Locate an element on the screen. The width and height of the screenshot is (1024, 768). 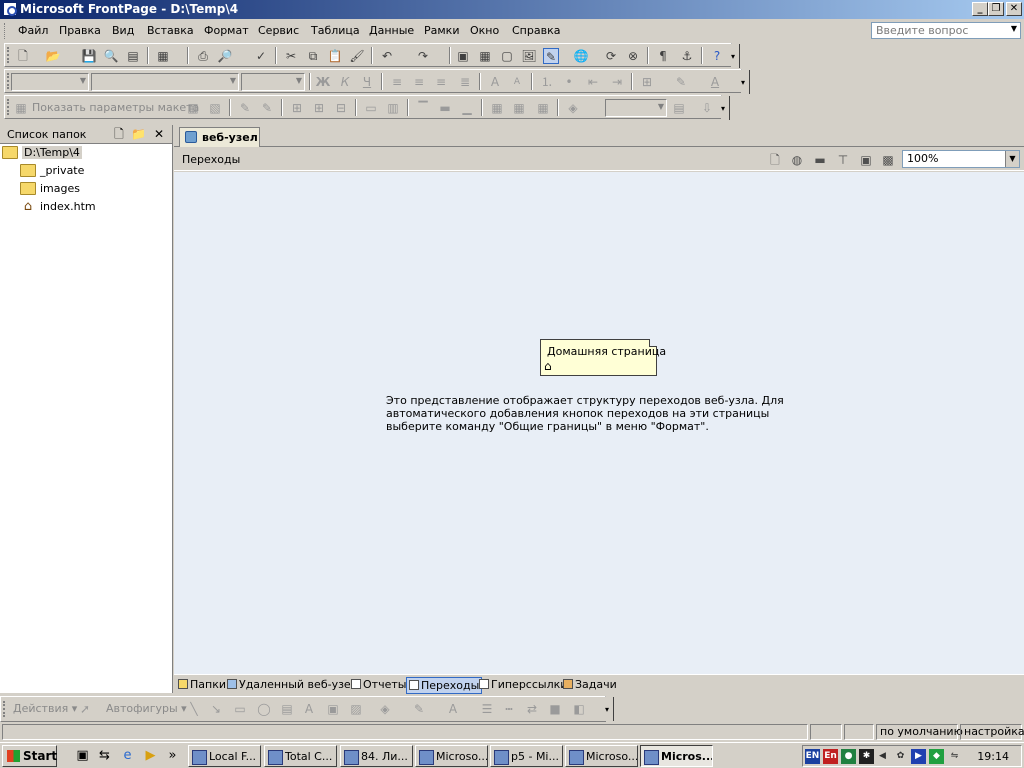
hyperlink-icon: 🌐 is located at coordinates (581, 56).